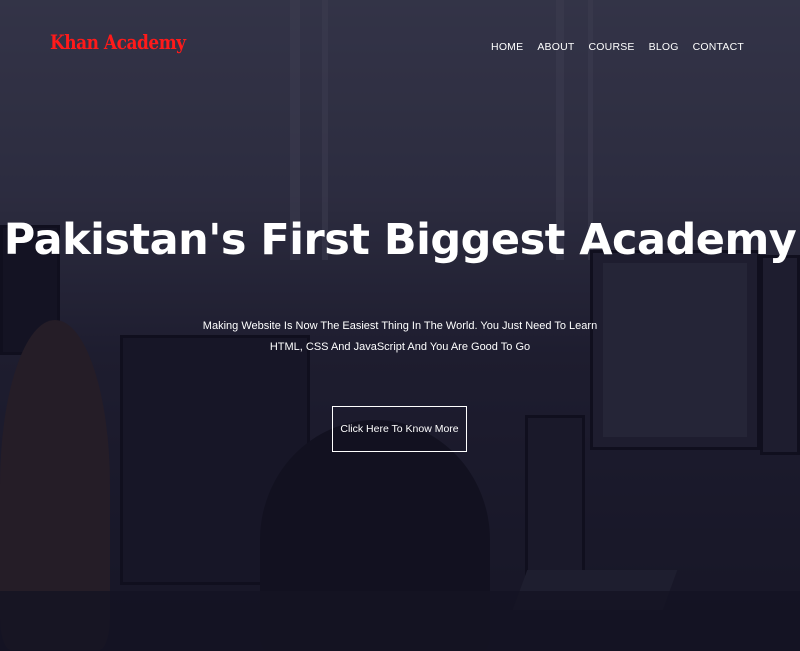 This screenshot has height=651, width=800. Describe the element at coordinates (400, 240) in the screenshot. I see `hero-title: Pakistan's First Biggest Academy` at that location.